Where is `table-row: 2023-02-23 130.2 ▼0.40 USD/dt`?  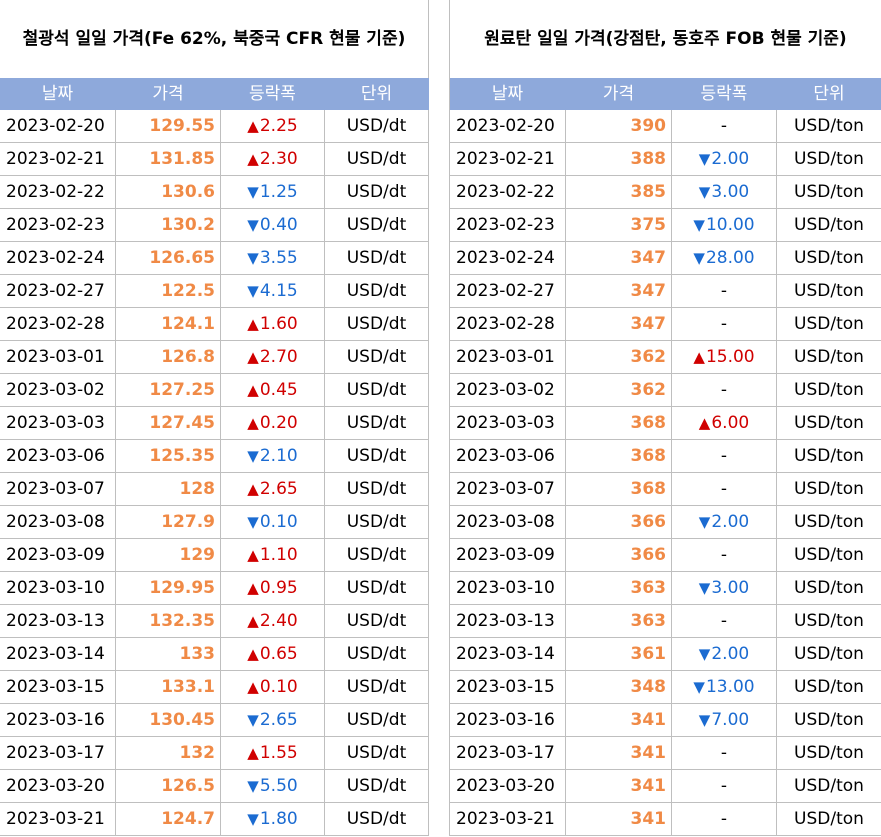 table-row: 2023-02-23 130.2 ▼0.40 USD/dt is located at coordinates (214, 225).